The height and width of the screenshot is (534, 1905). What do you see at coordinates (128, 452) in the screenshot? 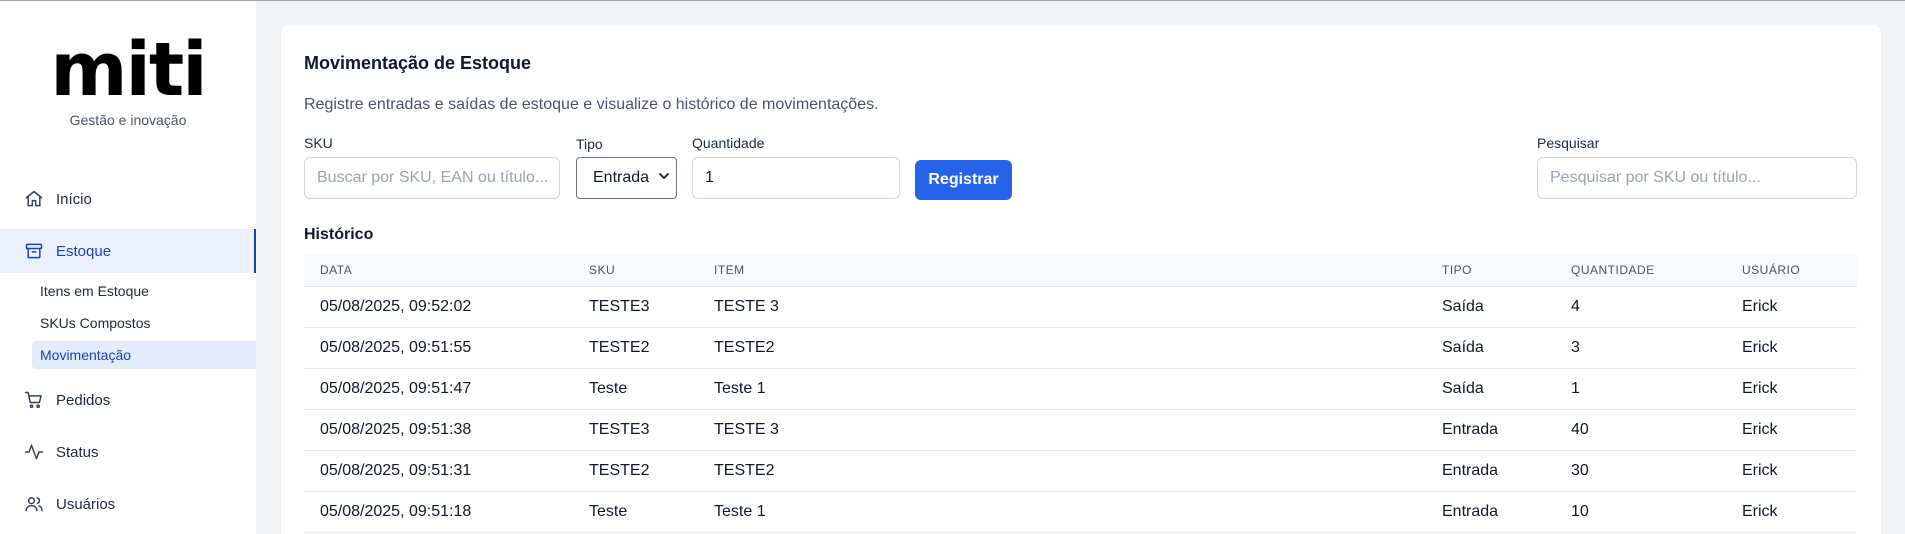
I see `sidebar-item-status: Status` at bounding box center [128, 452].